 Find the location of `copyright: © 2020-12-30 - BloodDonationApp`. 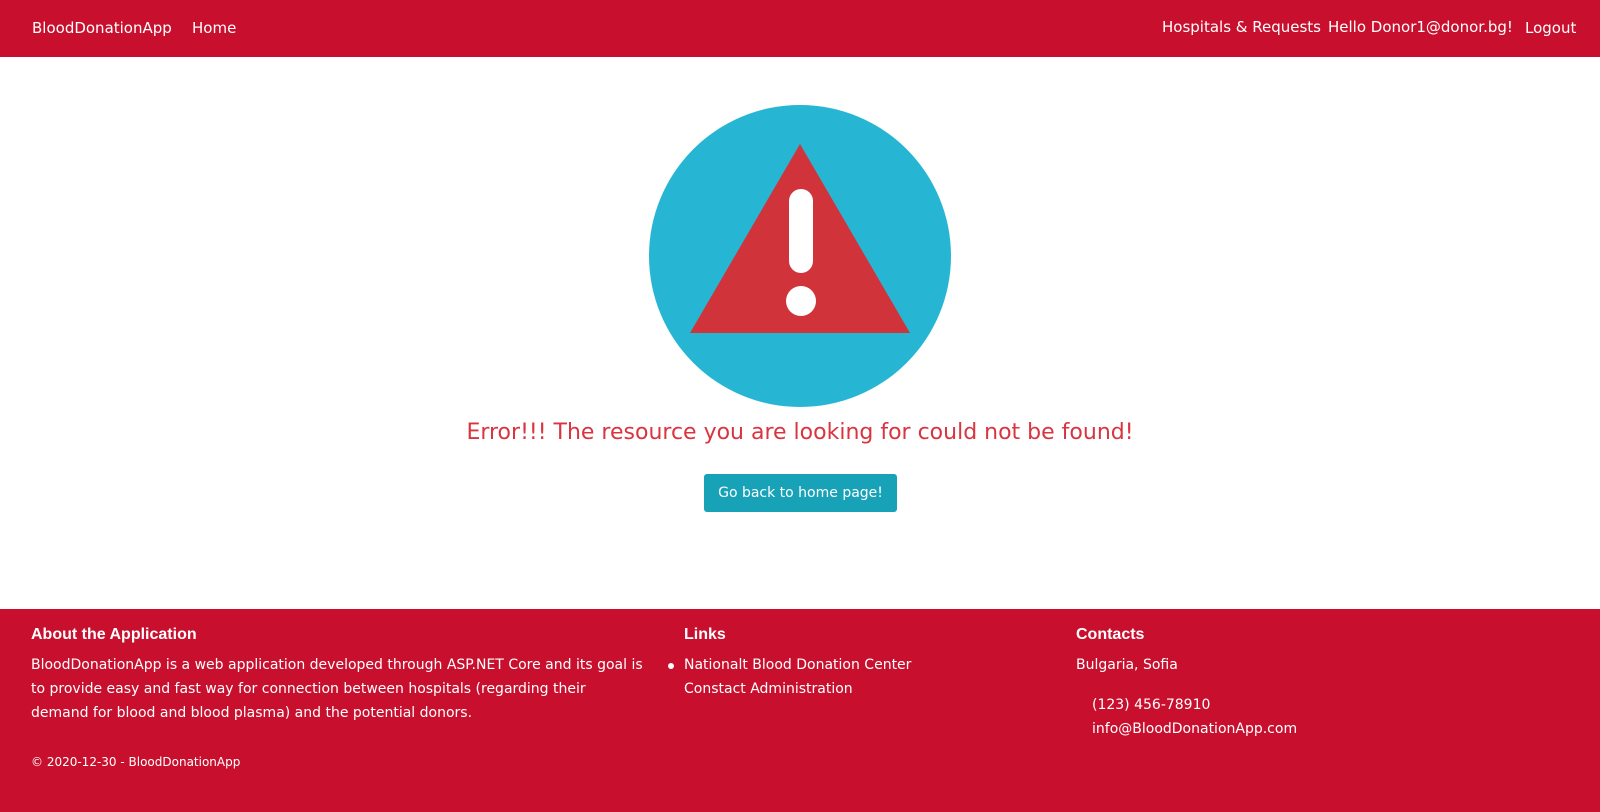

copyright: © 2020-12-30 - BloodDonationApp is located at coordinates (136, 762).